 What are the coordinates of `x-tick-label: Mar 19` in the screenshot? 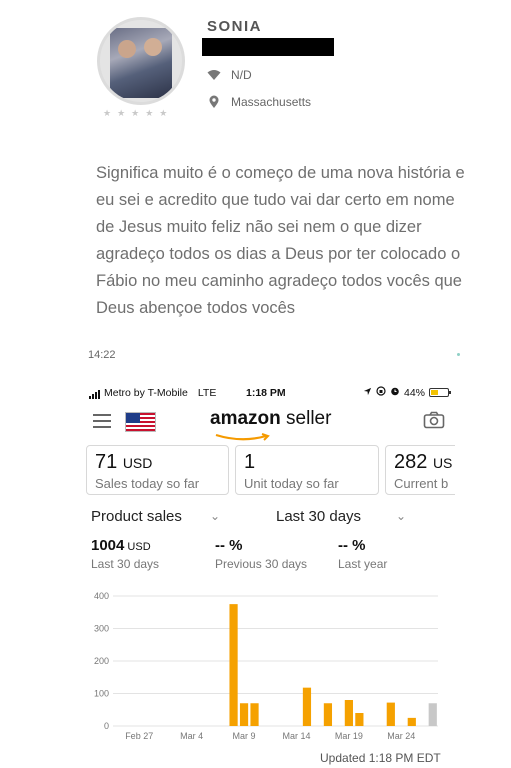 It's located at (349, 736).